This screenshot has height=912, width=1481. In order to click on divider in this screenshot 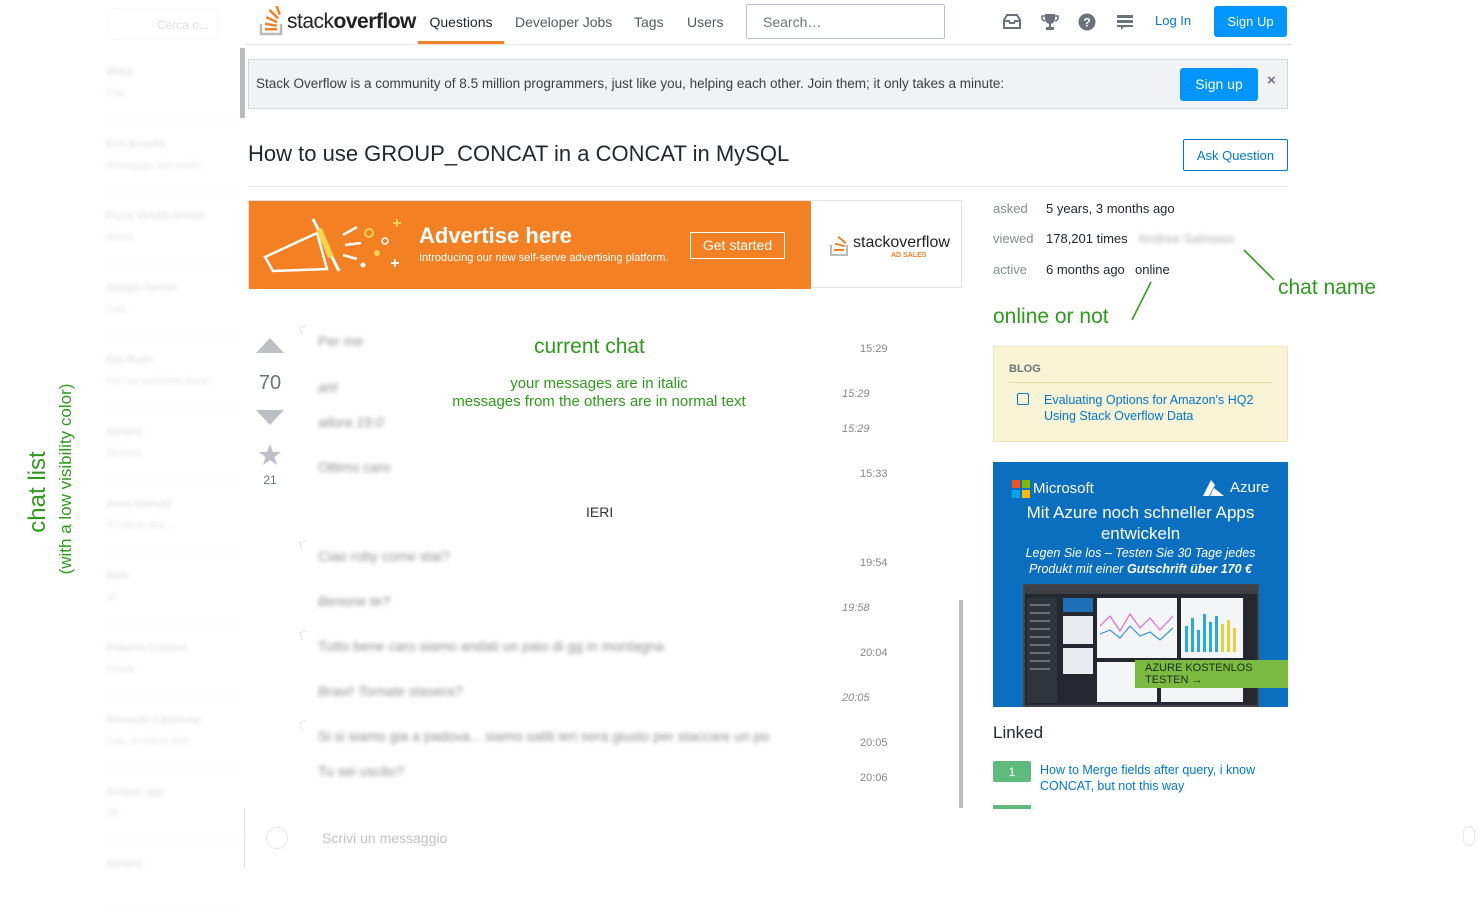, I will do `click(768, 186)`.